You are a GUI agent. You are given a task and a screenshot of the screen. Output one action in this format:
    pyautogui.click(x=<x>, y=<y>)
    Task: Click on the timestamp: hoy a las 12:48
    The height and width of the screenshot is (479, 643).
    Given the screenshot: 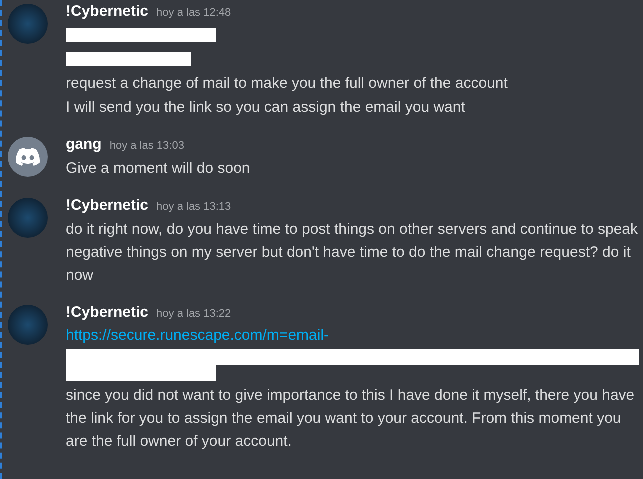 What is the action you would take?
    pyautogui.click(x=194, y=13)
    